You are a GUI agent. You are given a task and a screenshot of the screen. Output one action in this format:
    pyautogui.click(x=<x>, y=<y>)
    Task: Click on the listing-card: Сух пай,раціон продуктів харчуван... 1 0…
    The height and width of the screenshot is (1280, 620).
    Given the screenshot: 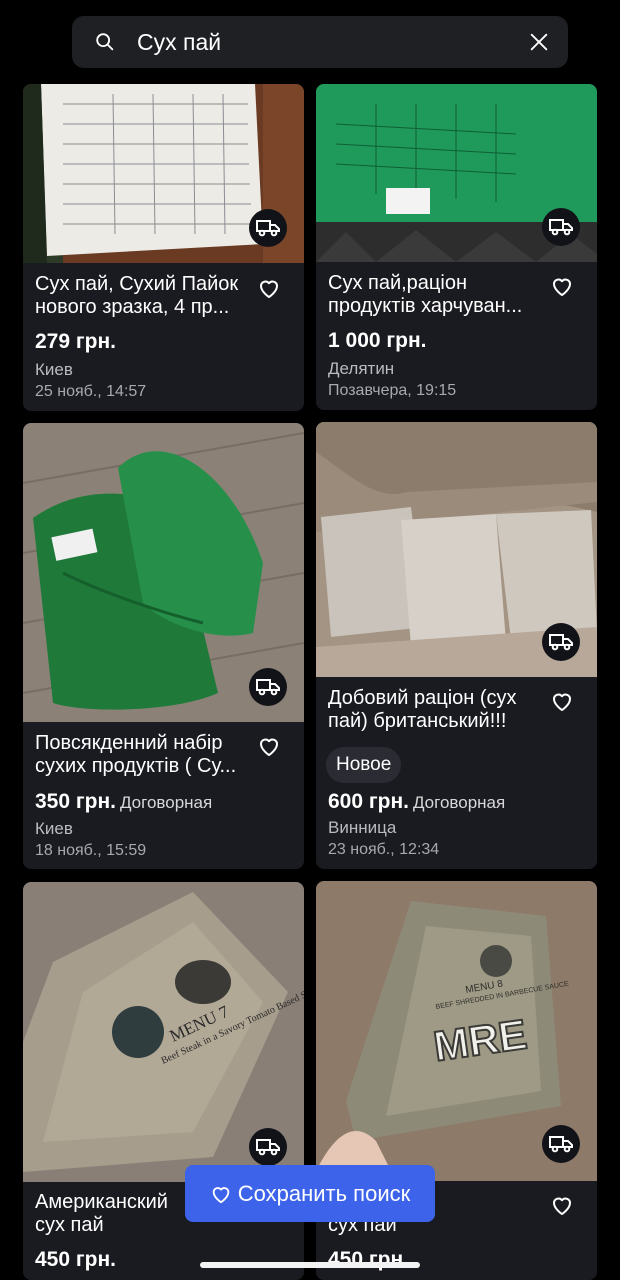 What is the action you would take?
    pyautogui.click(x=456, y=247)
    